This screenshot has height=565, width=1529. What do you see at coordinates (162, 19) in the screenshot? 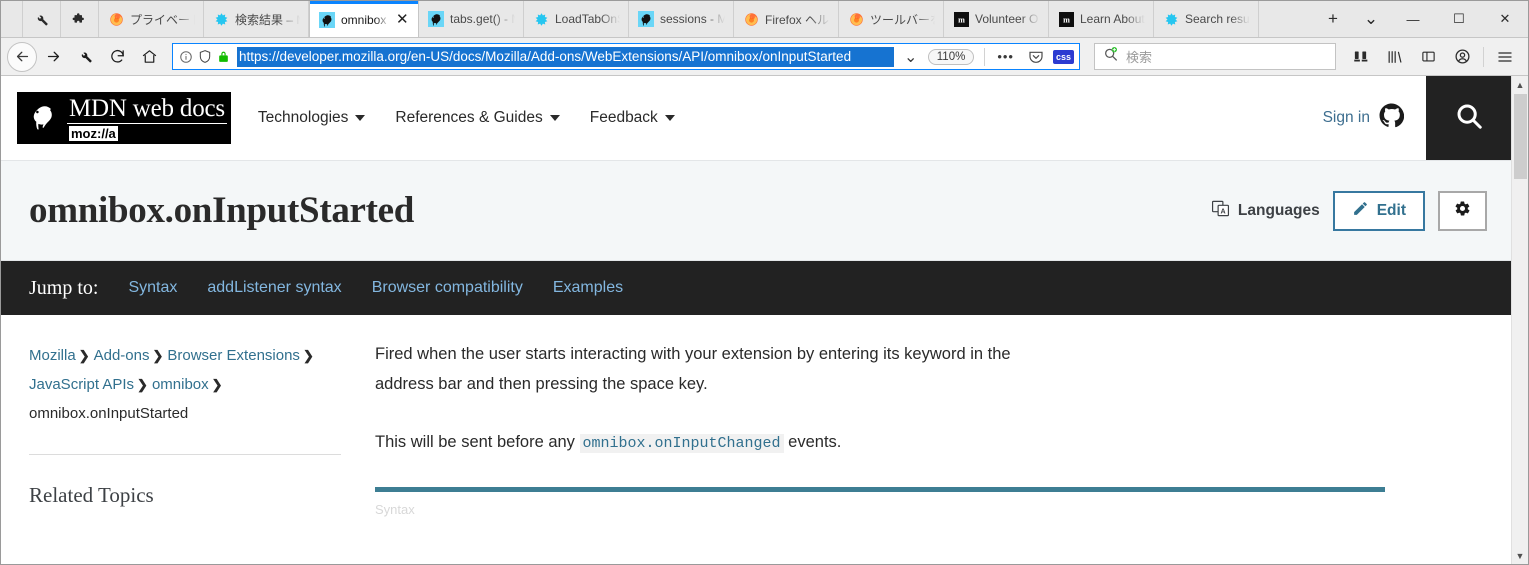
I see `tab-label: プライベートブ` at bounding box center [162, 19].